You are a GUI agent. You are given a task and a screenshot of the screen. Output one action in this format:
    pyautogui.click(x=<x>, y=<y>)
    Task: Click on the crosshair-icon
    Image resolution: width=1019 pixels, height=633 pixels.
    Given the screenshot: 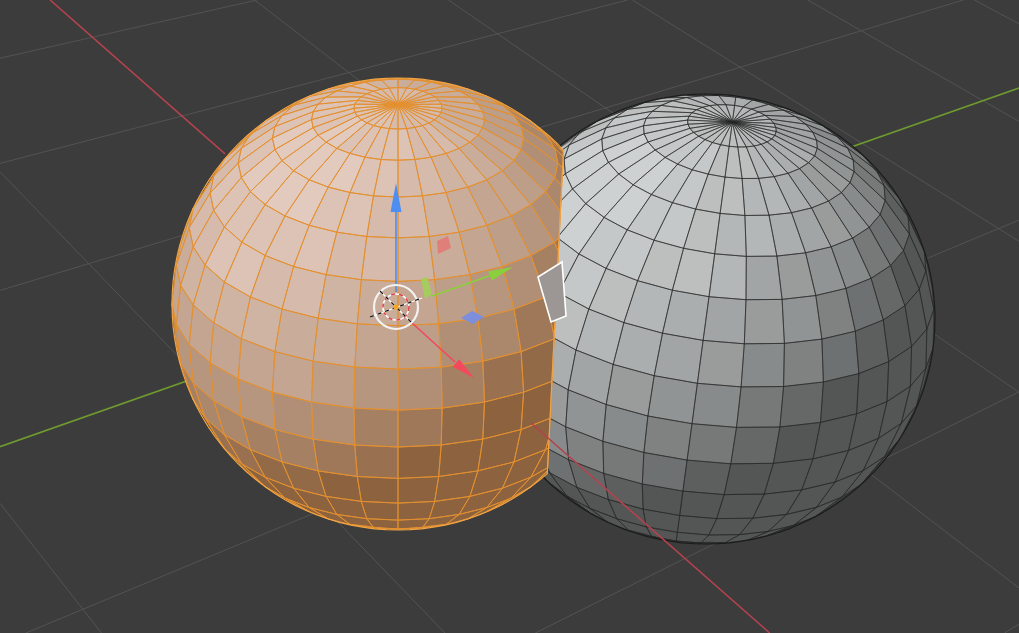 What is the action you would take?
    pyautogui.click(x=396, y=307)
    